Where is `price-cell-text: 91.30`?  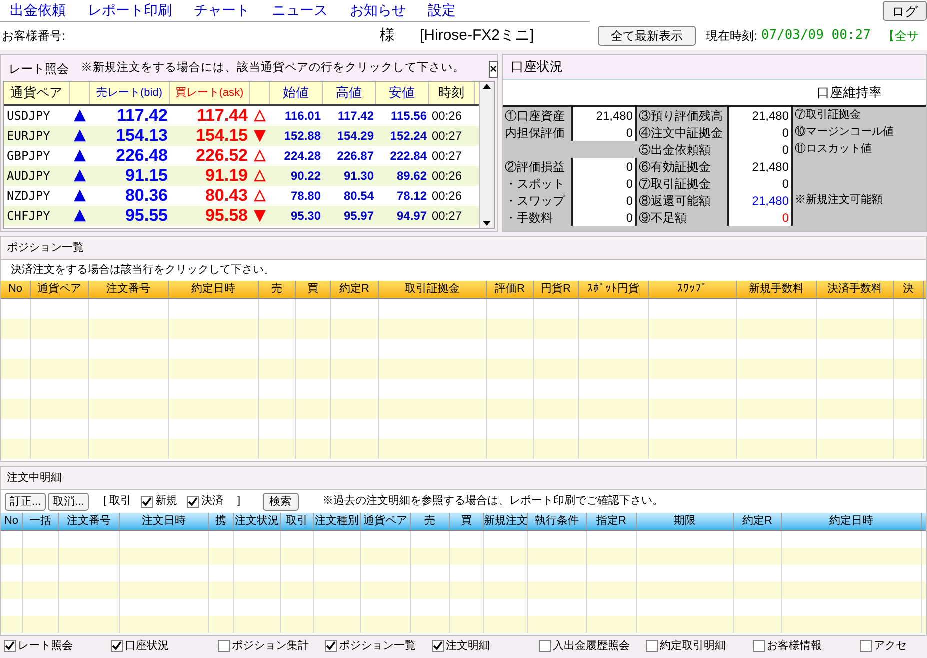 price-cell-text: 91.30 is located at coordinates (358, 176).